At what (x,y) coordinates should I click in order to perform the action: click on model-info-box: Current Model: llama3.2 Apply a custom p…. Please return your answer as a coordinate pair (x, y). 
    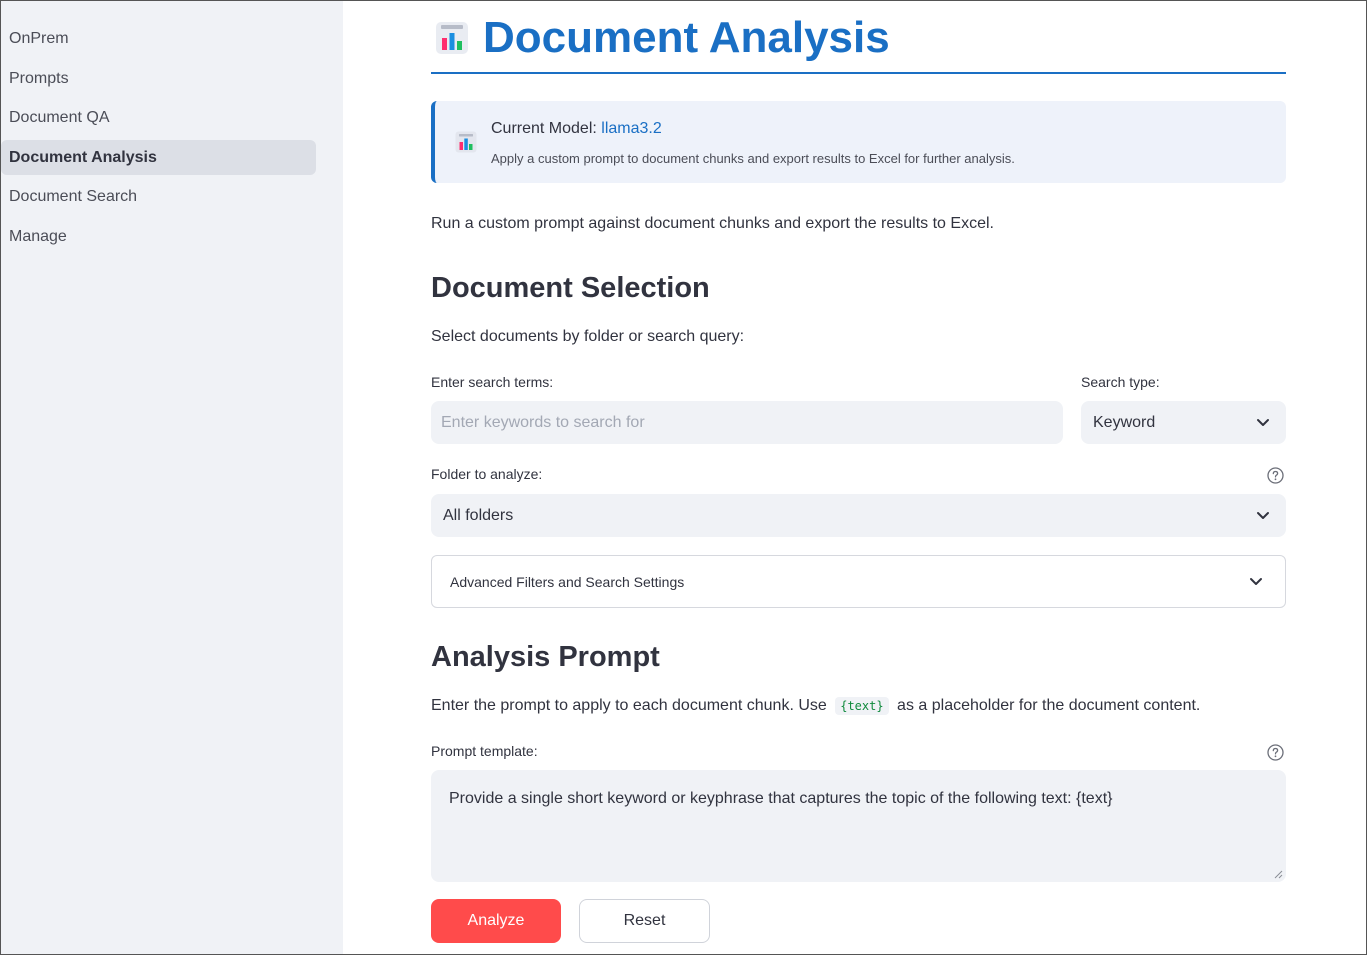
    Looking at the image, I should click on (858, 142).